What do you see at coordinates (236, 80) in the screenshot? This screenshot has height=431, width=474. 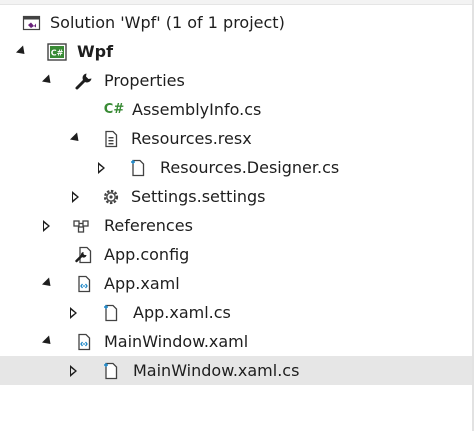 I see `tree-row-properties: Properties` at bounding box center [236, 80].